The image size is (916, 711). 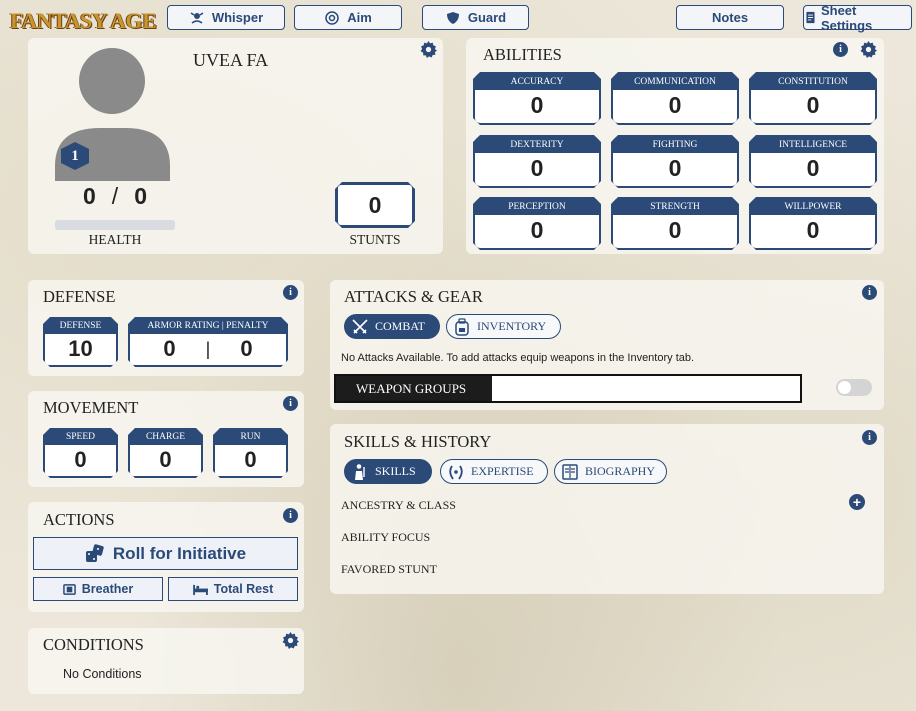 I want to click on health-bar, so click(x=115, y=225).